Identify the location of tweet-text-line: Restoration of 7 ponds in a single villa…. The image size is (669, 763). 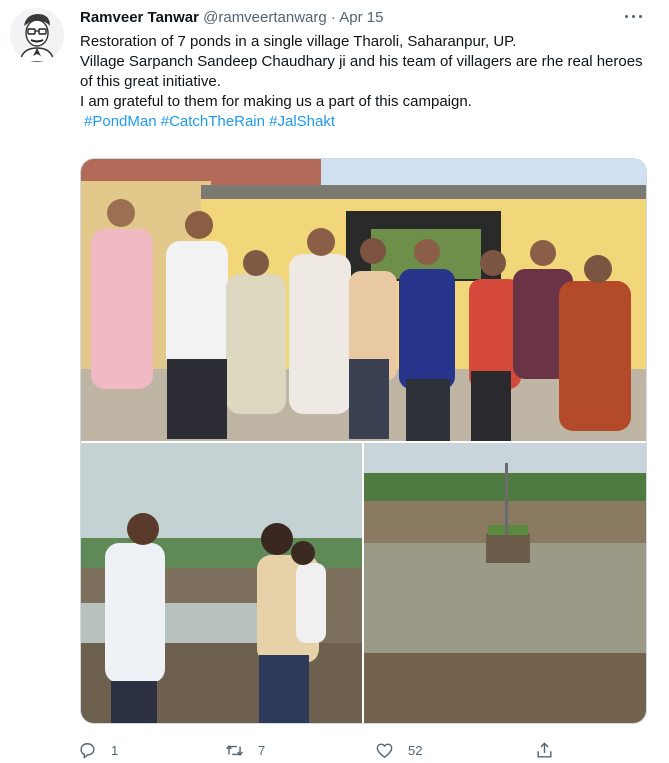
(298, 41).